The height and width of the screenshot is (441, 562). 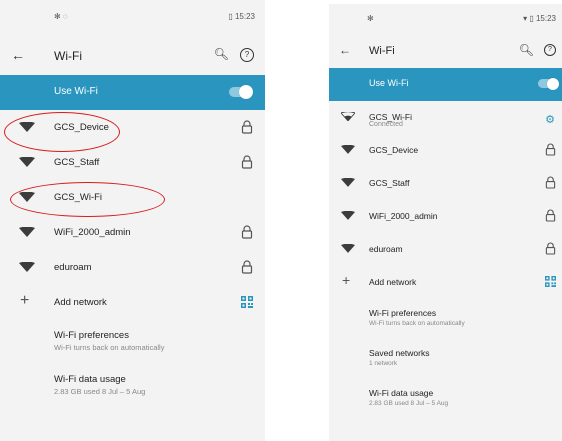 I want to click on gear-icon: ⚙, so click(x=550, y=120).